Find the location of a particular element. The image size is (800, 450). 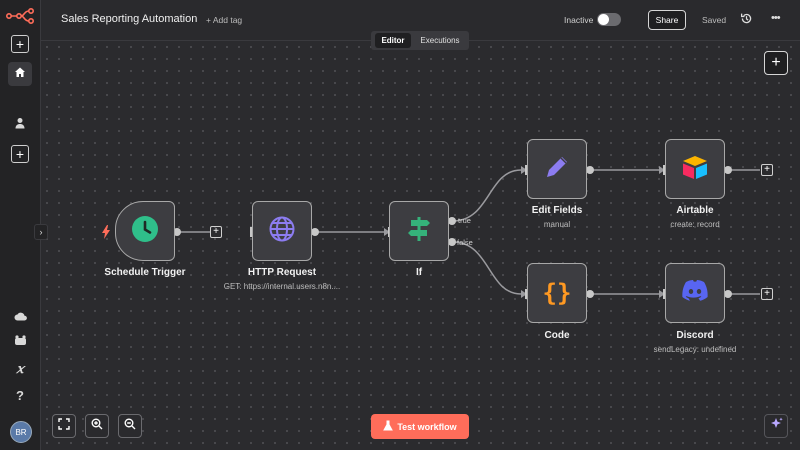

node-label: Edit Fields is located at coordinates (557, 210).